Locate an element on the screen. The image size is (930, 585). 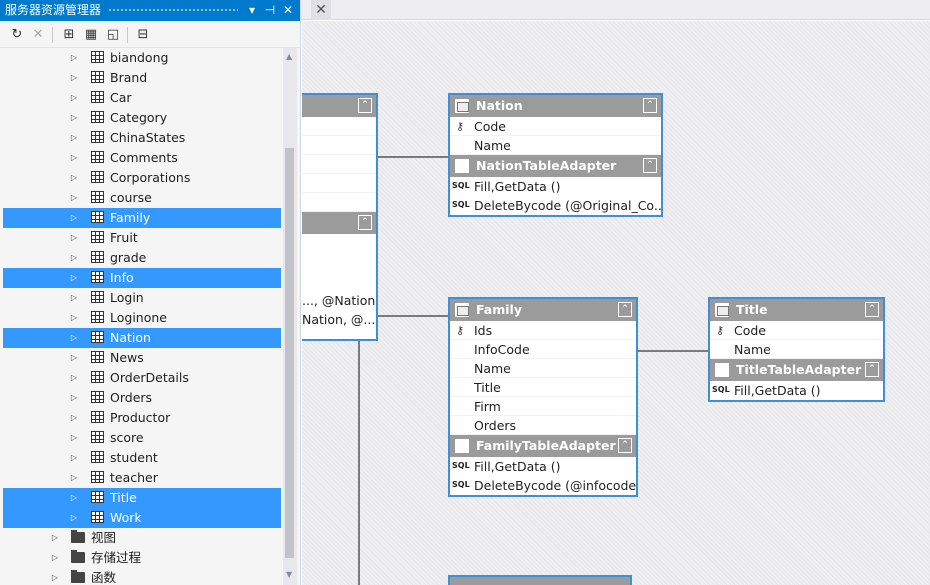
tree-item-table: ▷ Category is located at coordinates (142, 118).